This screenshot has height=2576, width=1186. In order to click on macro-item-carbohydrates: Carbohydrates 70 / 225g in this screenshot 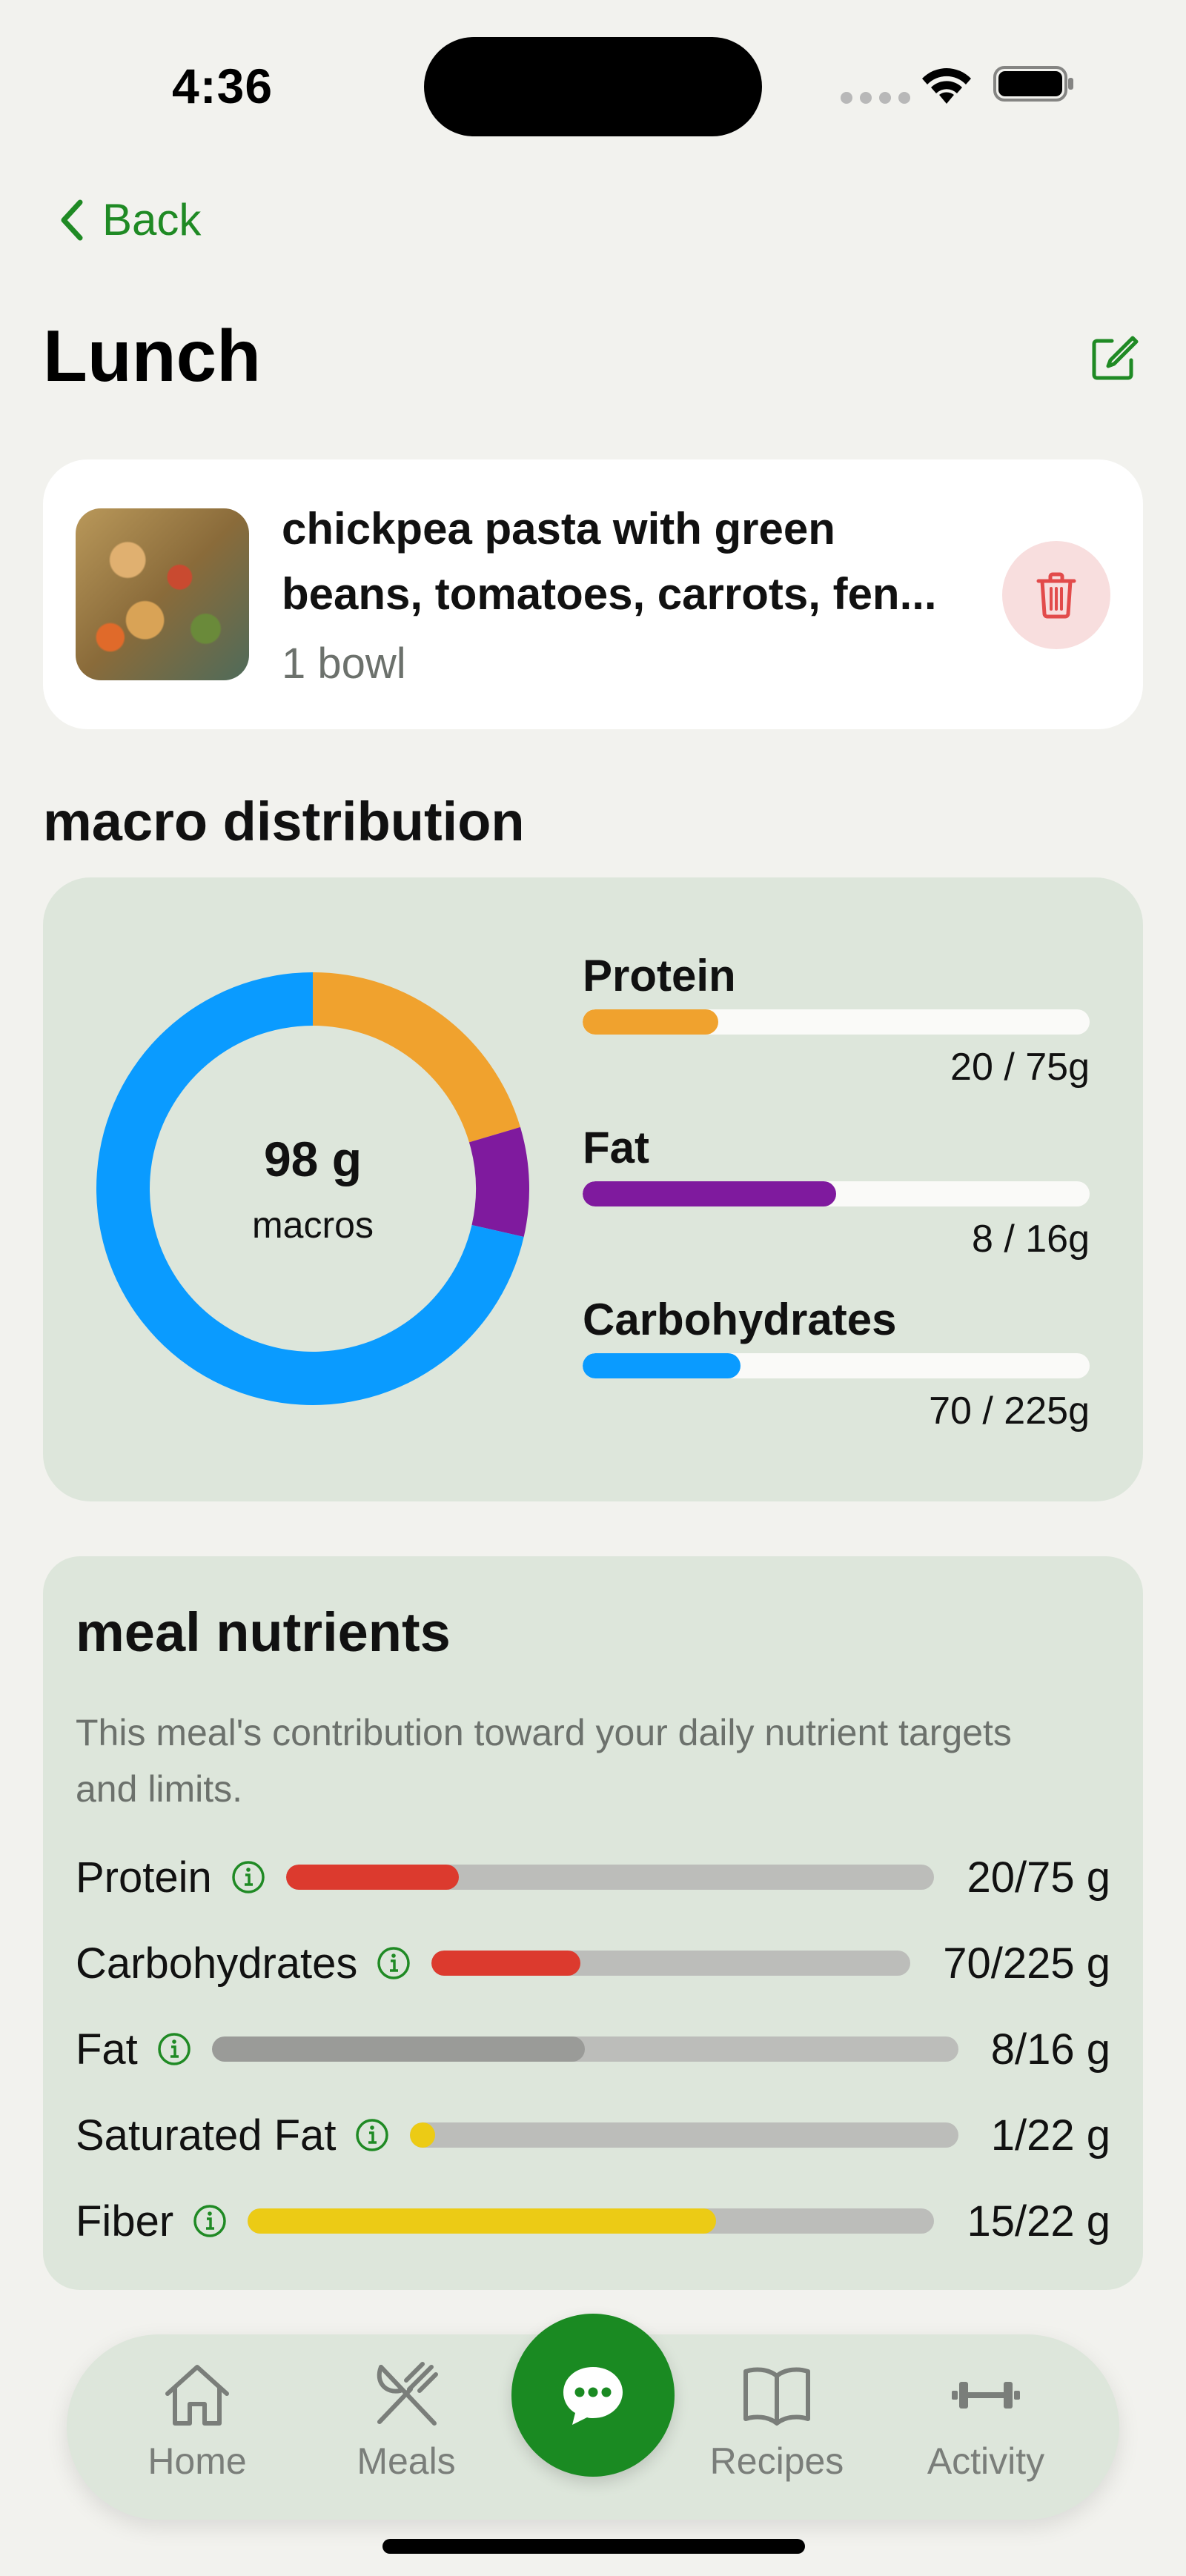, I will do `click(836, 1363)`.